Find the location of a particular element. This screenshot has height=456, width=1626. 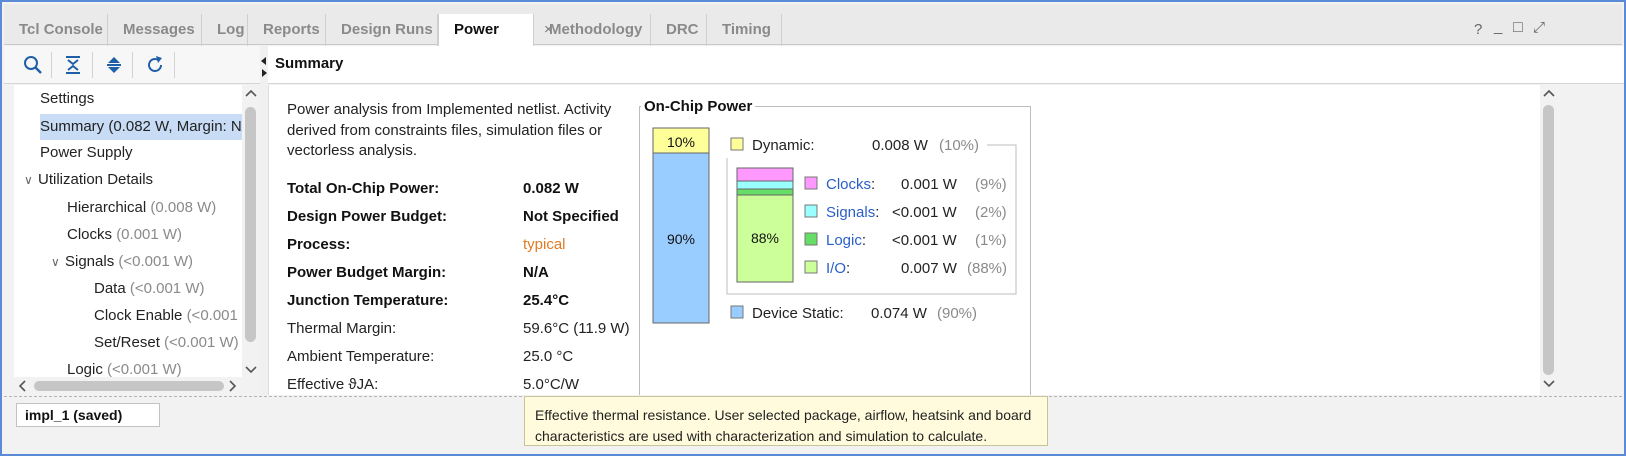

thermal-margin-label: Thermal Margin: is located at coordinates (342, 328).